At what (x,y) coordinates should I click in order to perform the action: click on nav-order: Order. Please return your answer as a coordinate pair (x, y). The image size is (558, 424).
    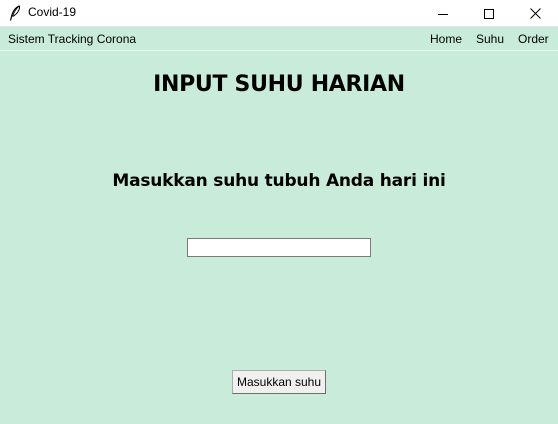
    Looking at the image, I should click on (533, 39).